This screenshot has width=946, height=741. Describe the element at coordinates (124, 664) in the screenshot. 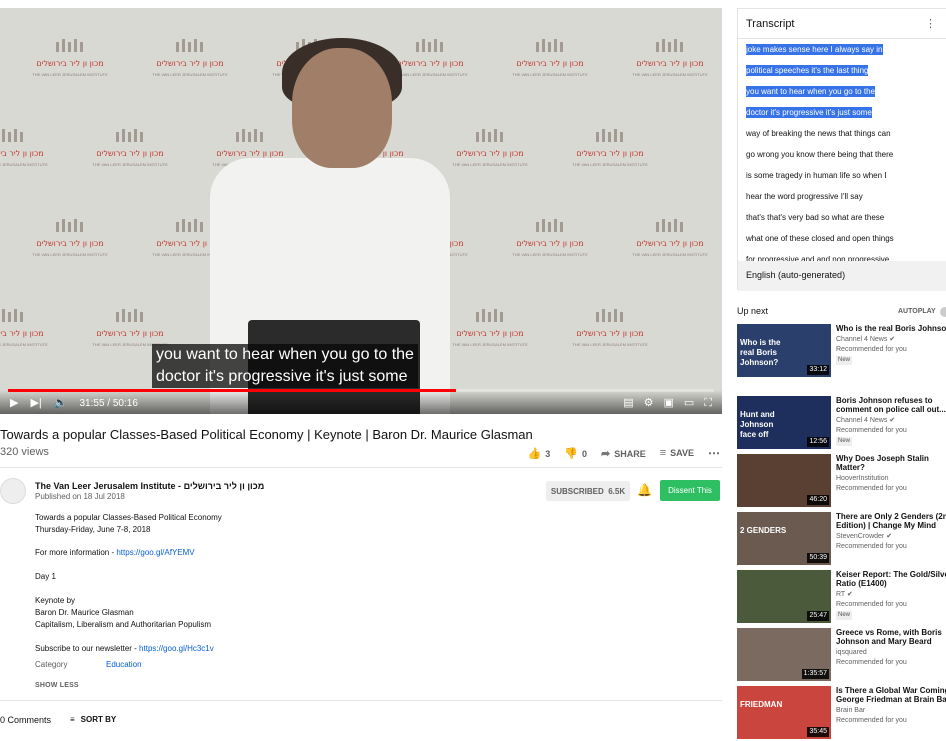

I see `category-link: Education` at that location.